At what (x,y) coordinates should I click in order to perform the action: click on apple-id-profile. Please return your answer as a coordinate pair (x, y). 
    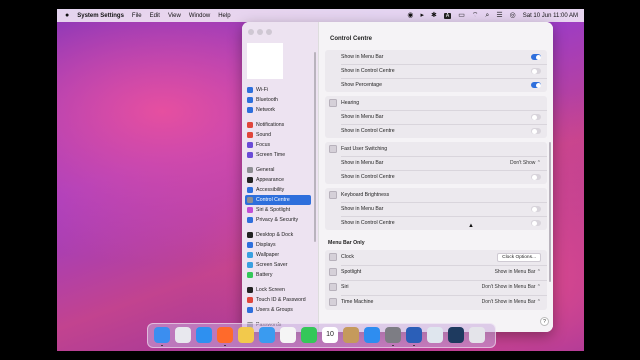
    Looking at the image, I should click on (265, 61).